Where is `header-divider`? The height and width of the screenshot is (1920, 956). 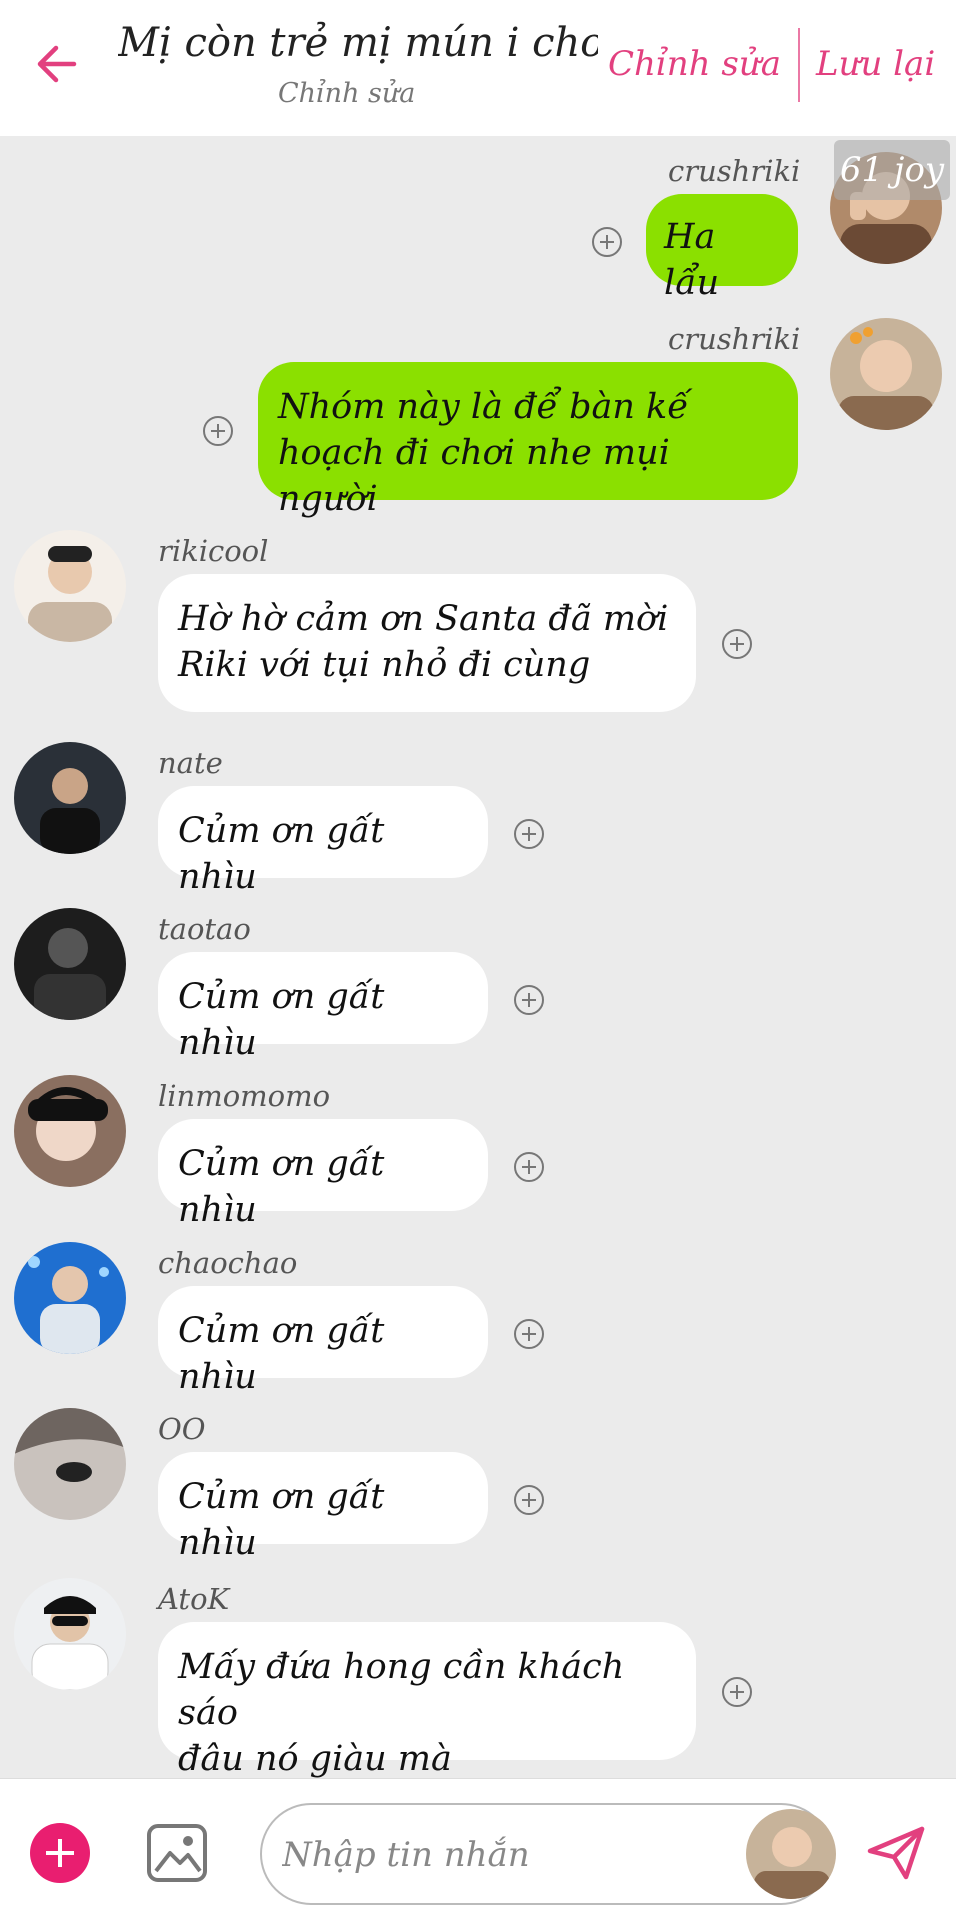 header-divider is located at coordinates (799, 65).